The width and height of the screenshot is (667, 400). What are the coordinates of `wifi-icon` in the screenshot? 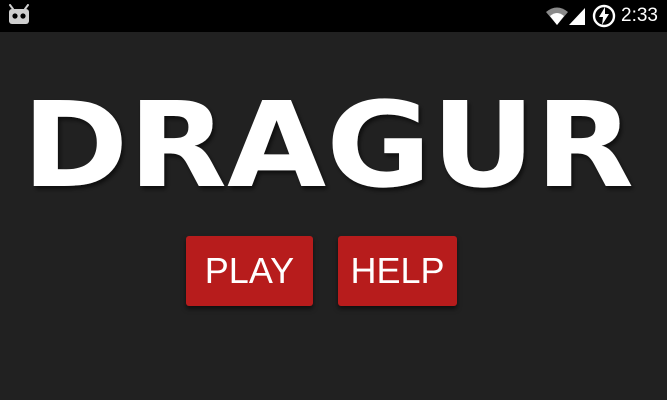 It's located at (557, 16).